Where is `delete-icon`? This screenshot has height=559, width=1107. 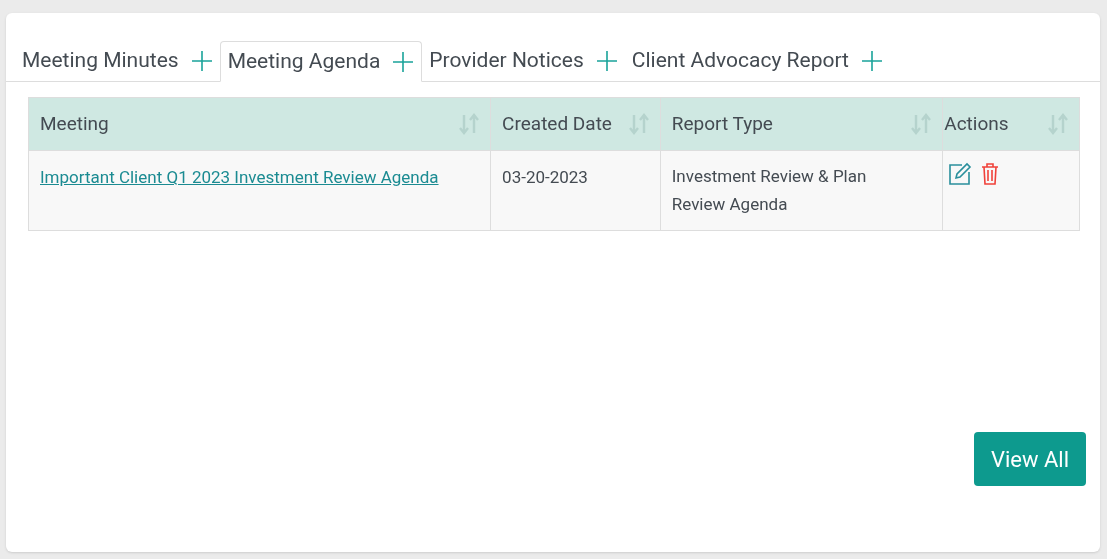
delete-icon is located at coordinates (990, 174).